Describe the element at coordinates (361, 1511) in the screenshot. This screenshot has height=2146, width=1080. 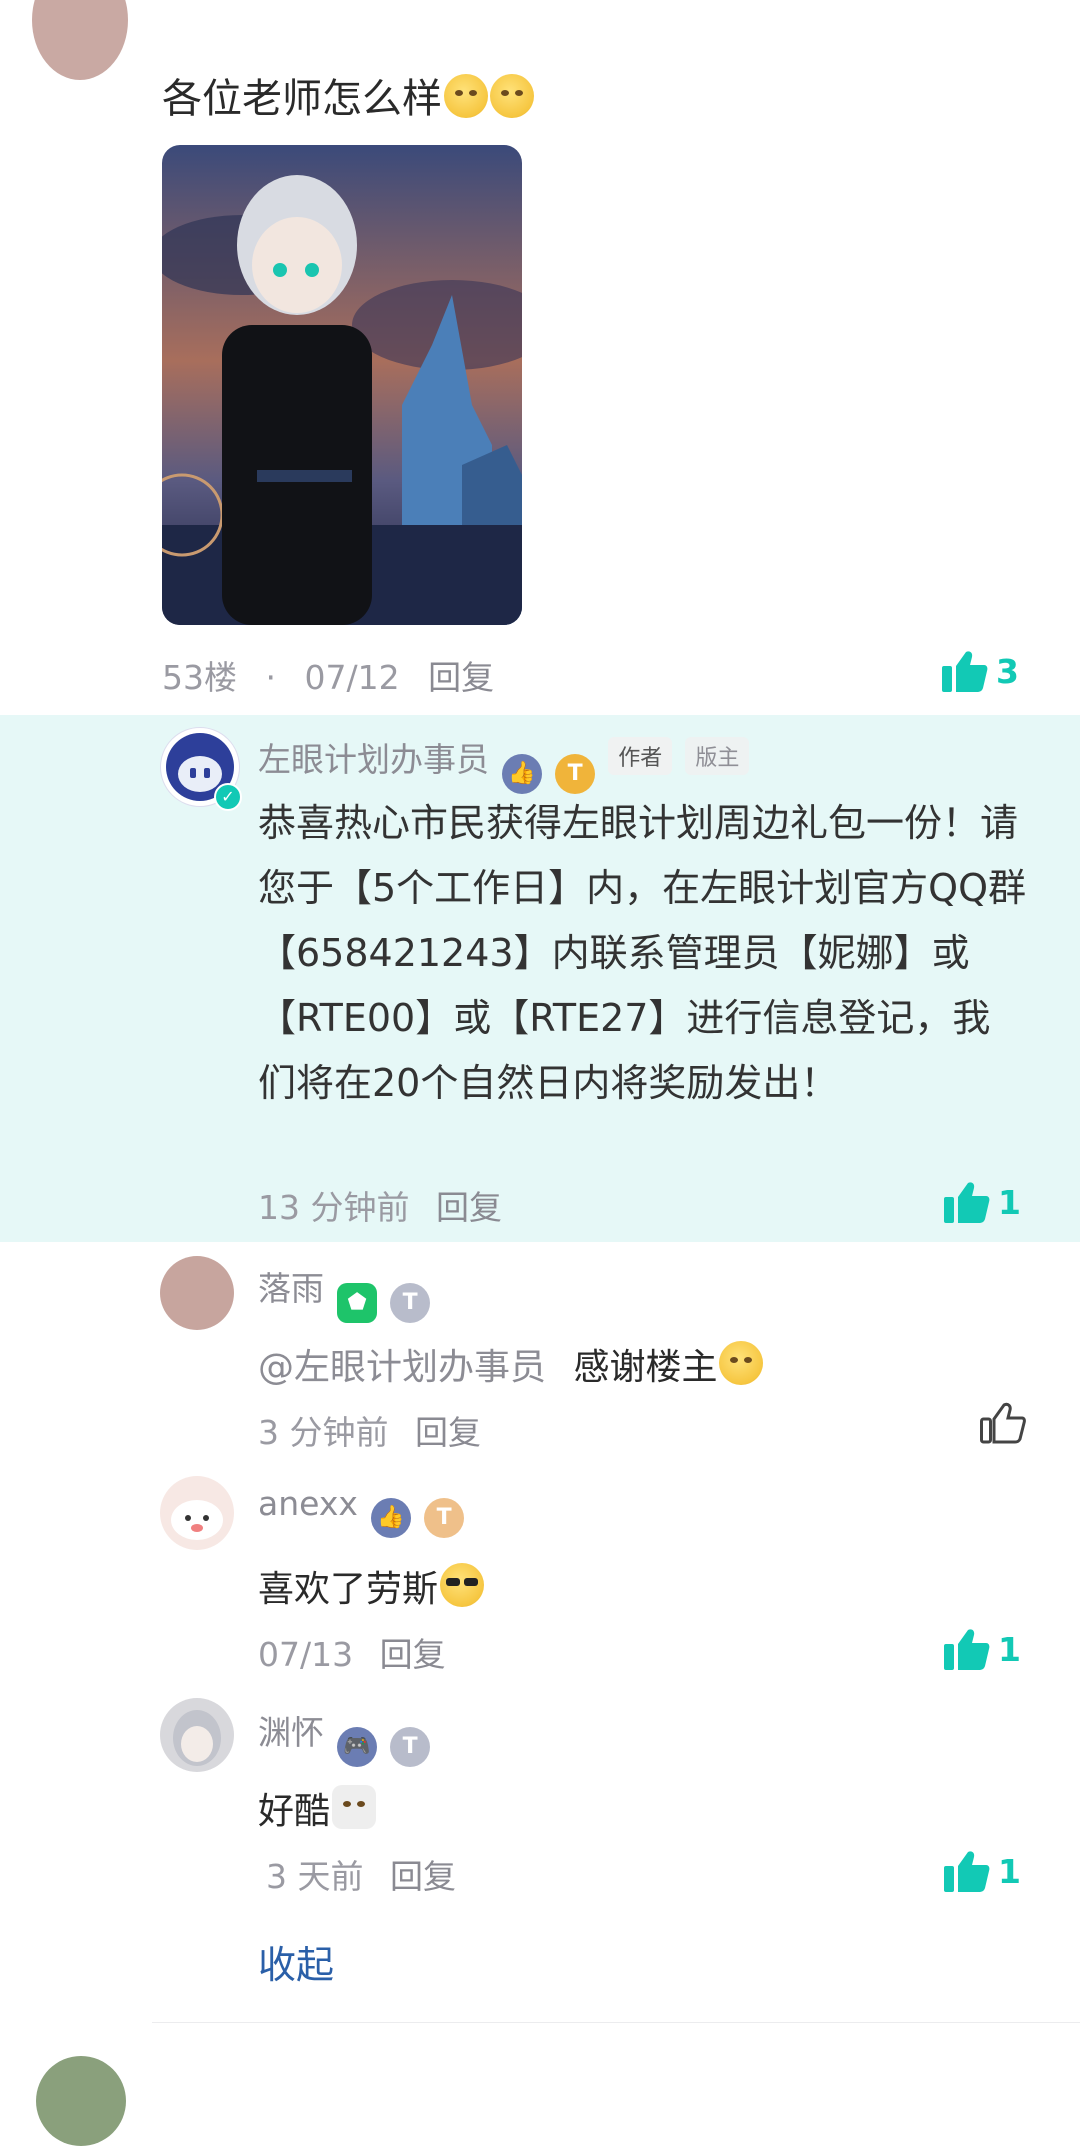
I see `user-row: anexx 👍 T` at that location.